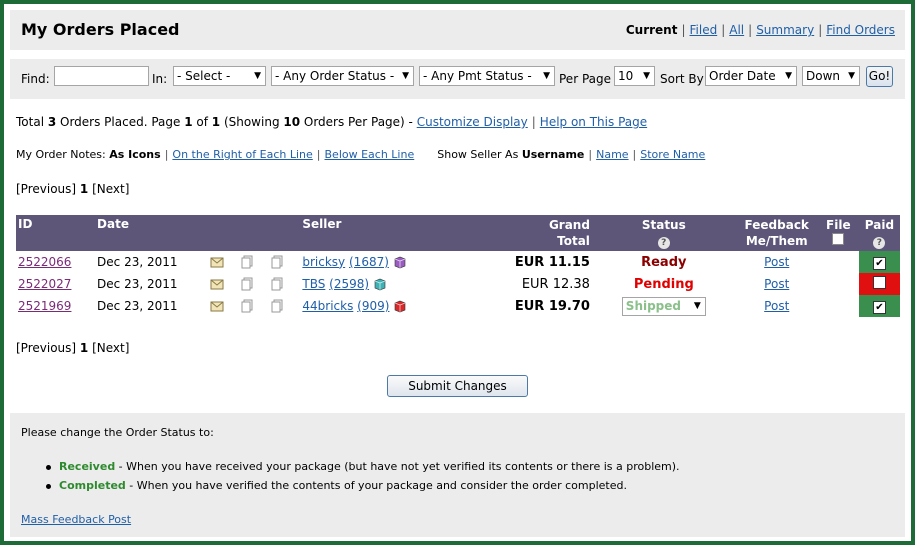 The width and height of the screenshot is (915, 545). I want to click on help-link: Help on This Page, so click(593, 122).